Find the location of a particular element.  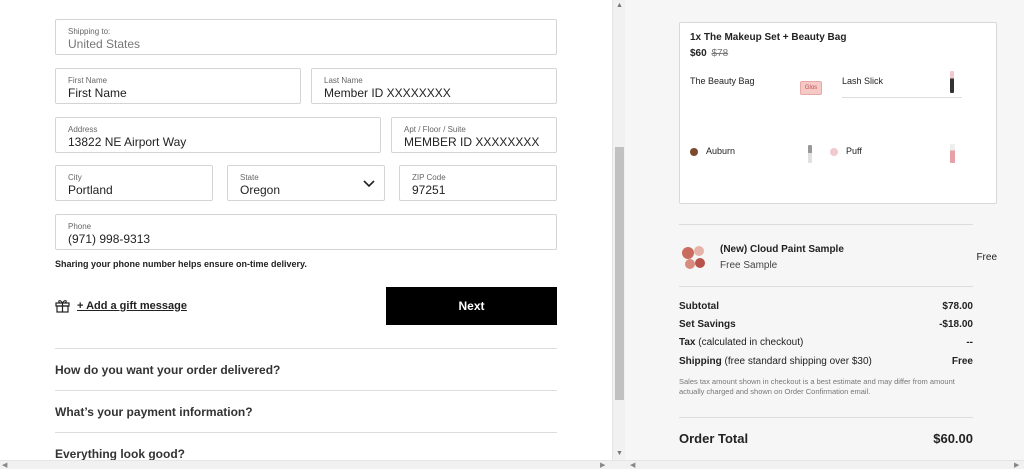

apt-value: MEMBER ID XXXXXXXX is located at coordinates (471, 142).